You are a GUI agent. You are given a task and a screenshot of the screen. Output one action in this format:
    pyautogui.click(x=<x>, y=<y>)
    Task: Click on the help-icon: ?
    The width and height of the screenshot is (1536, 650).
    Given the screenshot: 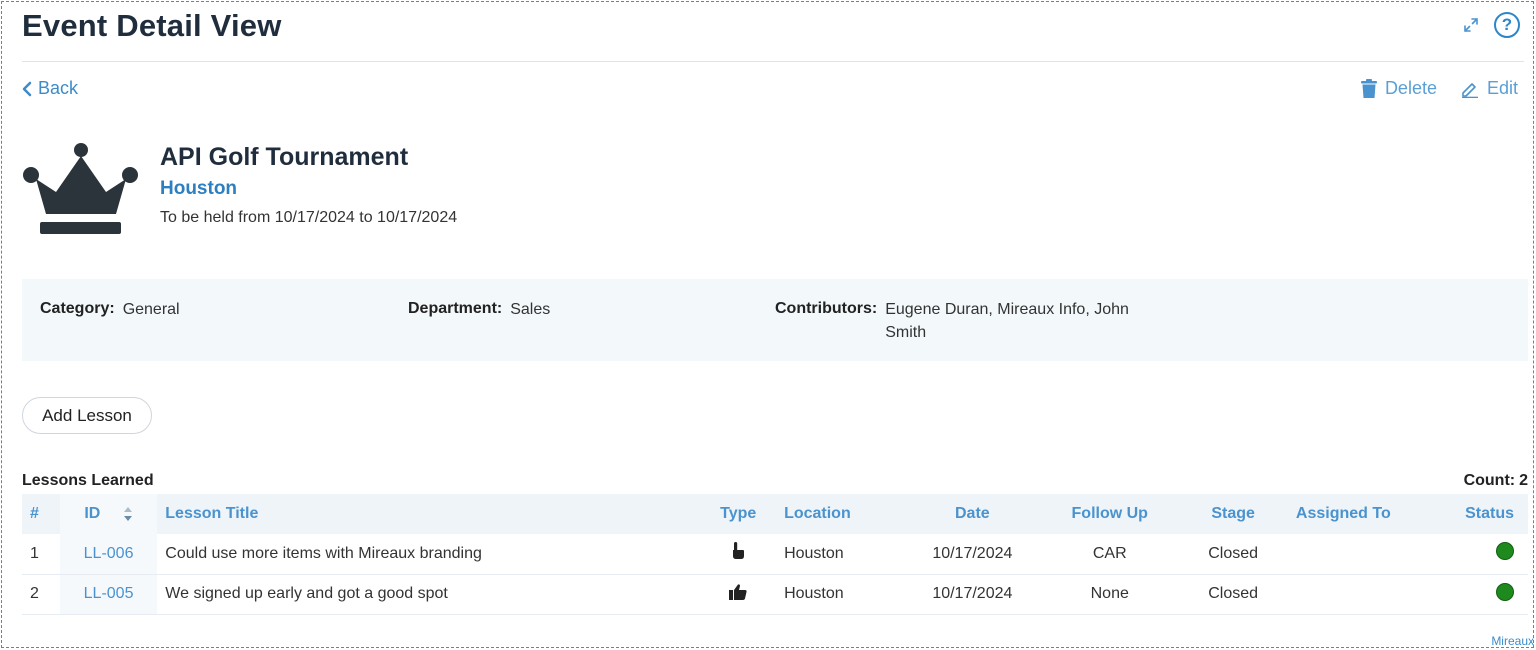 What is the action you would take?
    pyautogui.click(x=1507, y=25)
    